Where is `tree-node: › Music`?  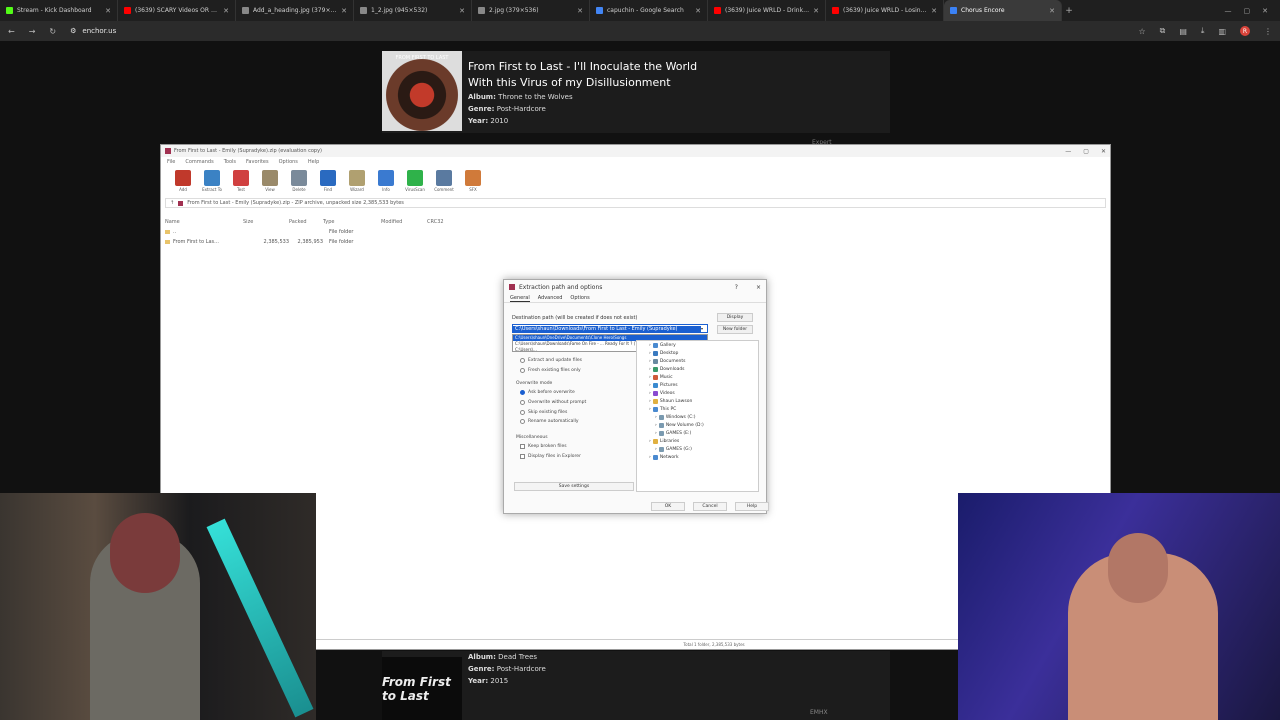 tree-node: › Music is located at coordinates (697, 377).